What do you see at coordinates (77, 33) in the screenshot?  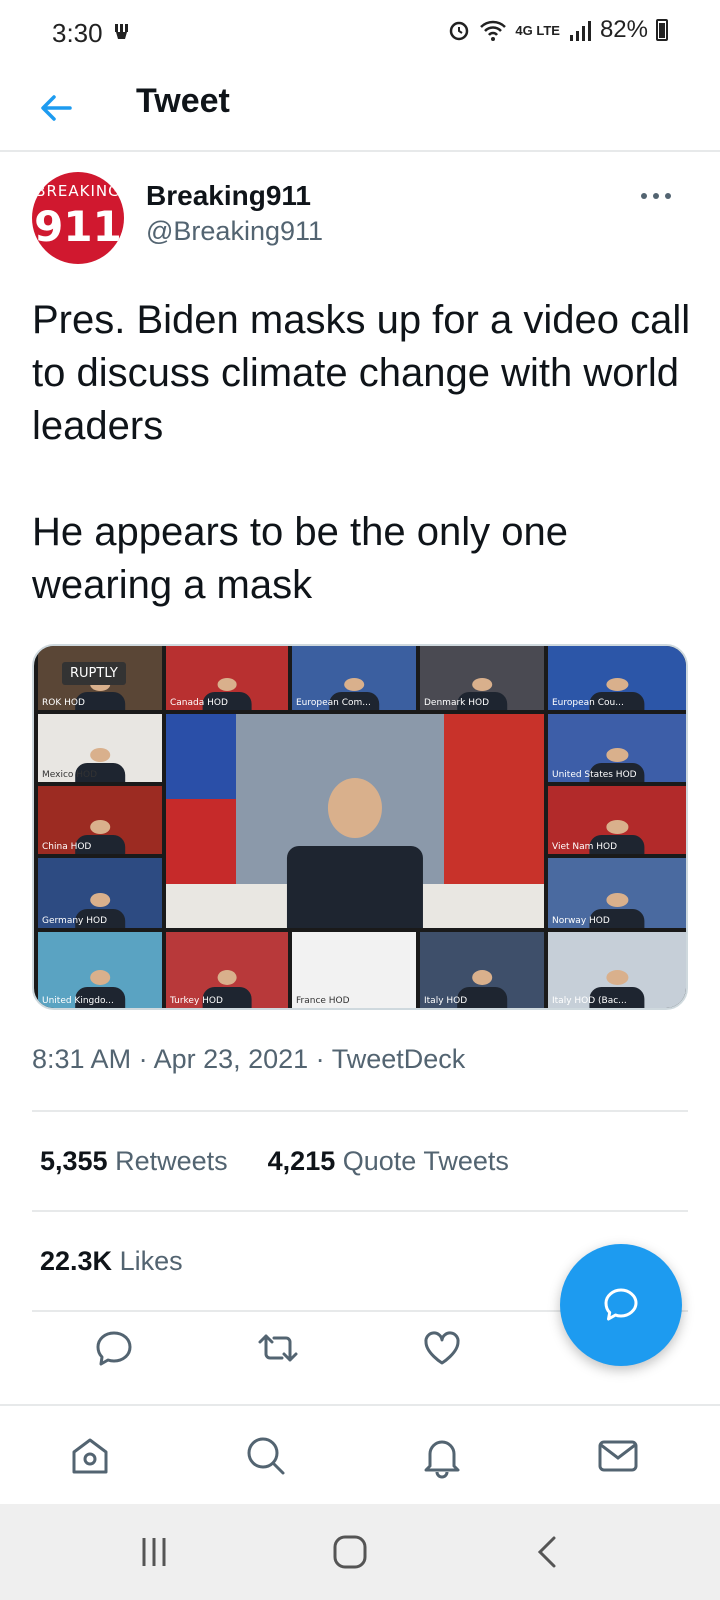 I see `status-time: 3:30` at bounding box center [77, 33].